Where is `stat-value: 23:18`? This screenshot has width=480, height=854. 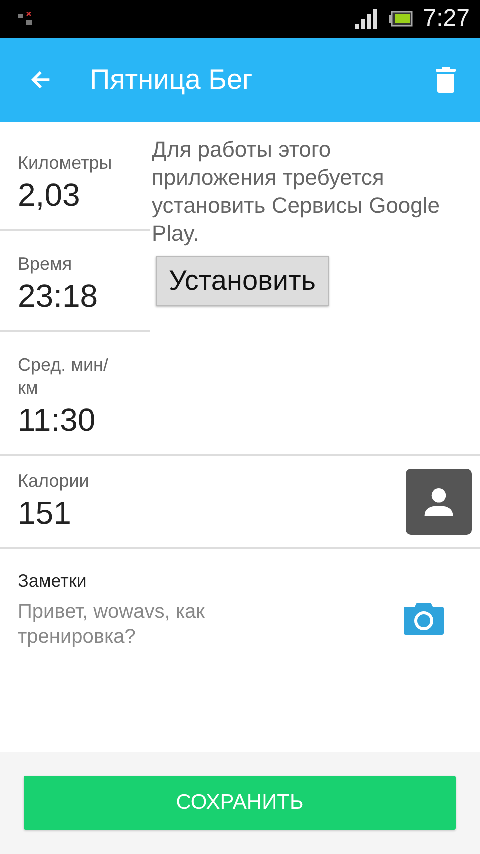
stat-value: 23:18 is located at coordinates (59, 296).